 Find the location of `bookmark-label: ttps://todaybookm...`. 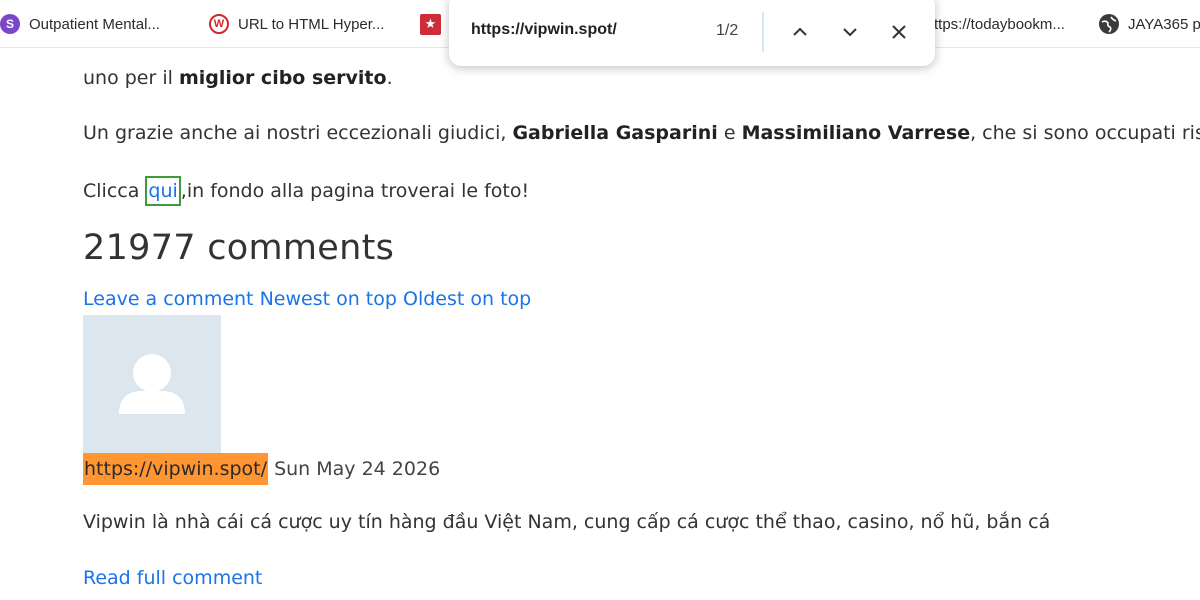

bookmark-label: ttps://todaybookm... is located at coordinates (999, 24).